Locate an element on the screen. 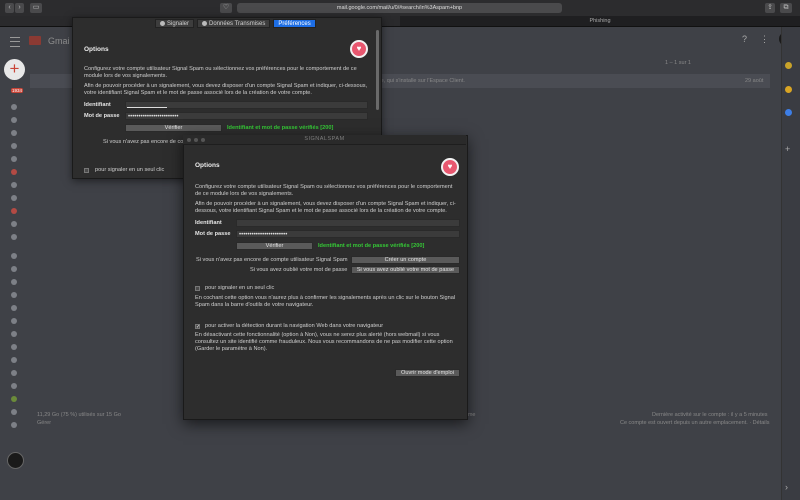 This screenshot has height=500, width=800. minimize-button is located at coordinates (196, 140).